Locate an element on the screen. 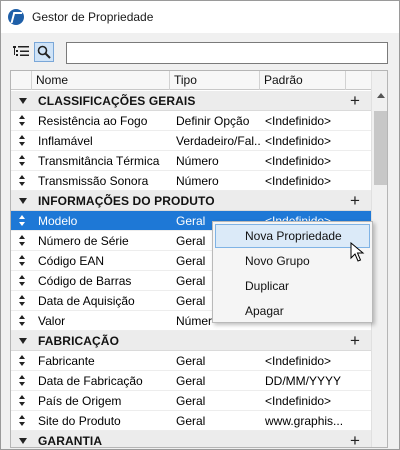 The width and height of the screenshot is (400, 450). property-name: Data de Aquisição is located at coordinates (86, 301).